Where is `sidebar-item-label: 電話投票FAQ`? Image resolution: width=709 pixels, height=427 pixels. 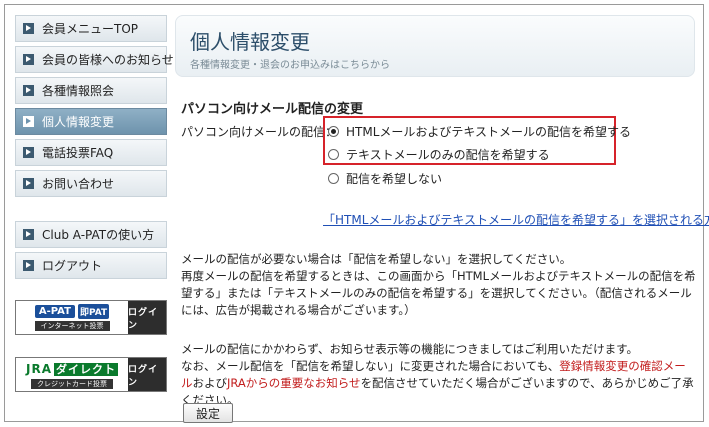
sidebar-item-label: 電話投票FAQ is located at coordinates (78, 153).